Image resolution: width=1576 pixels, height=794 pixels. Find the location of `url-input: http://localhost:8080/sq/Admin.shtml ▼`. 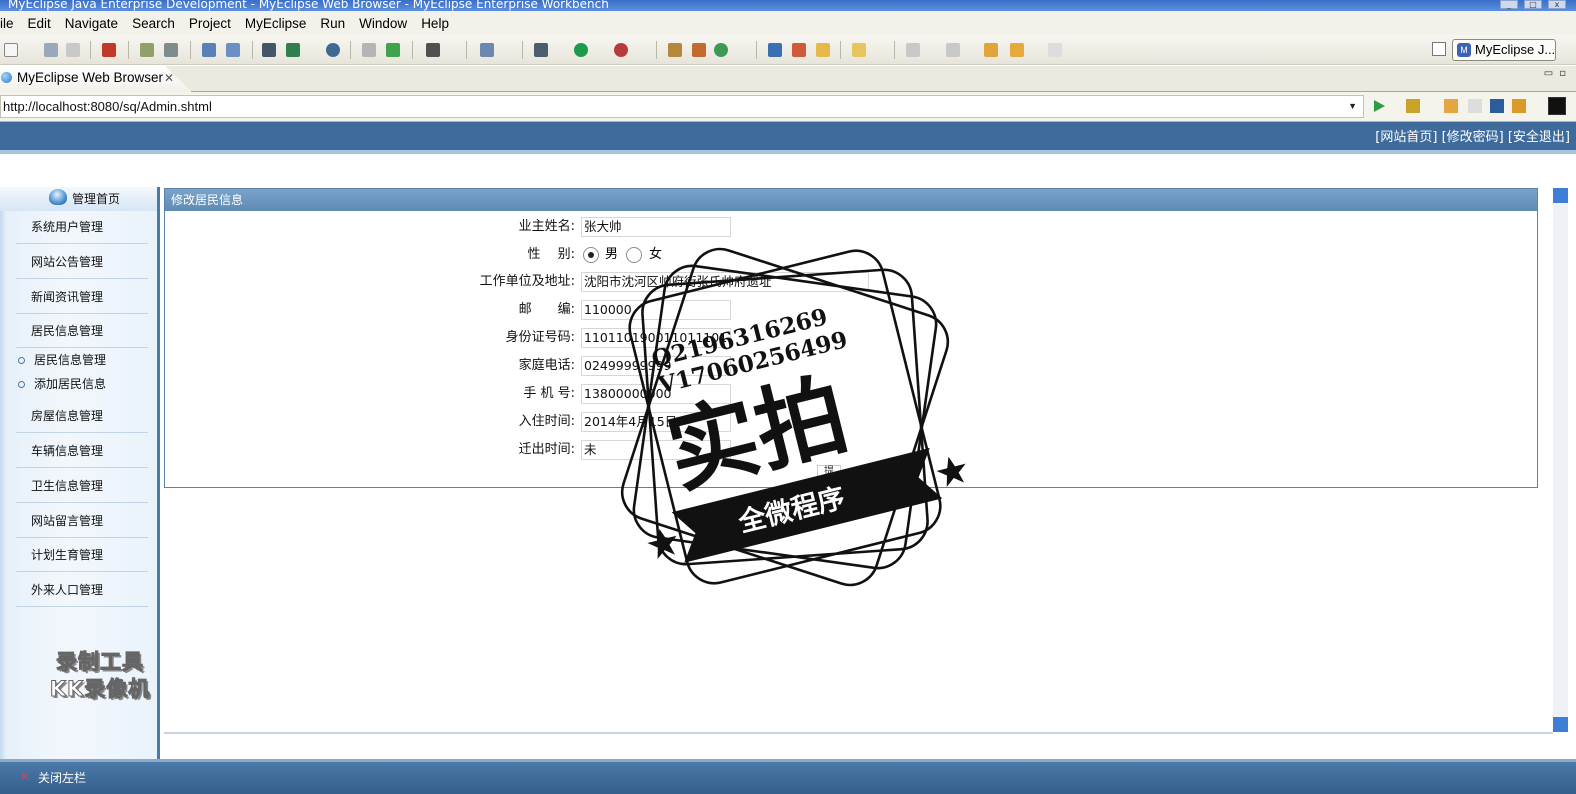

url-input: http://localhost:8080/sq/Admin.shtml ▼ is located at coordinates (682, 106).